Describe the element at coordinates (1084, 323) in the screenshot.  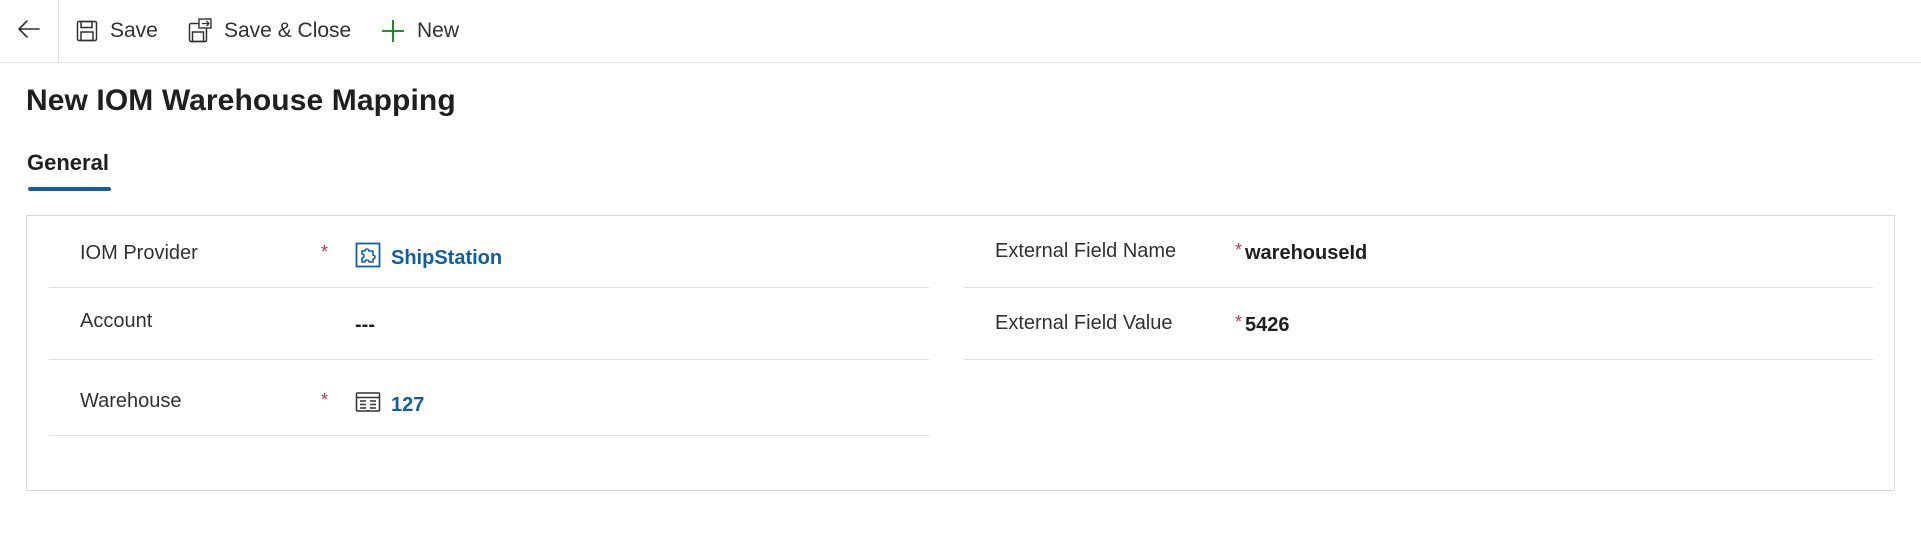
I see `field-label: External Field Value` at that location.